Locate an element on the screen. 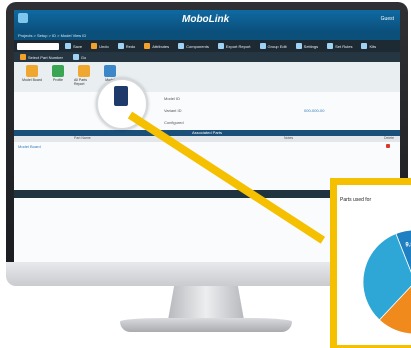  toolbar2-label: Select Part Number is located at coordinates (45, 57).